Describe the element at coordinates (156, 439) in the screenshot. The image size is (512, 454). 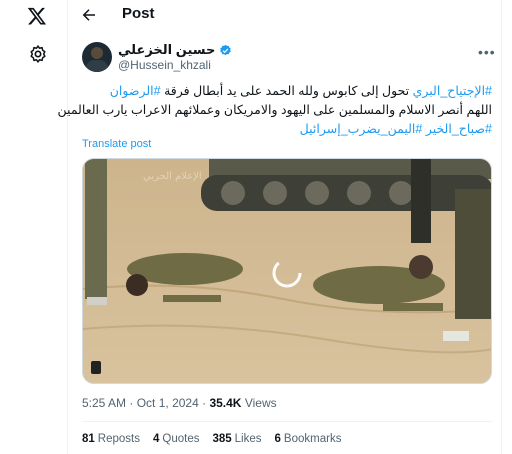
I see `quotes-count: 4` at that location.